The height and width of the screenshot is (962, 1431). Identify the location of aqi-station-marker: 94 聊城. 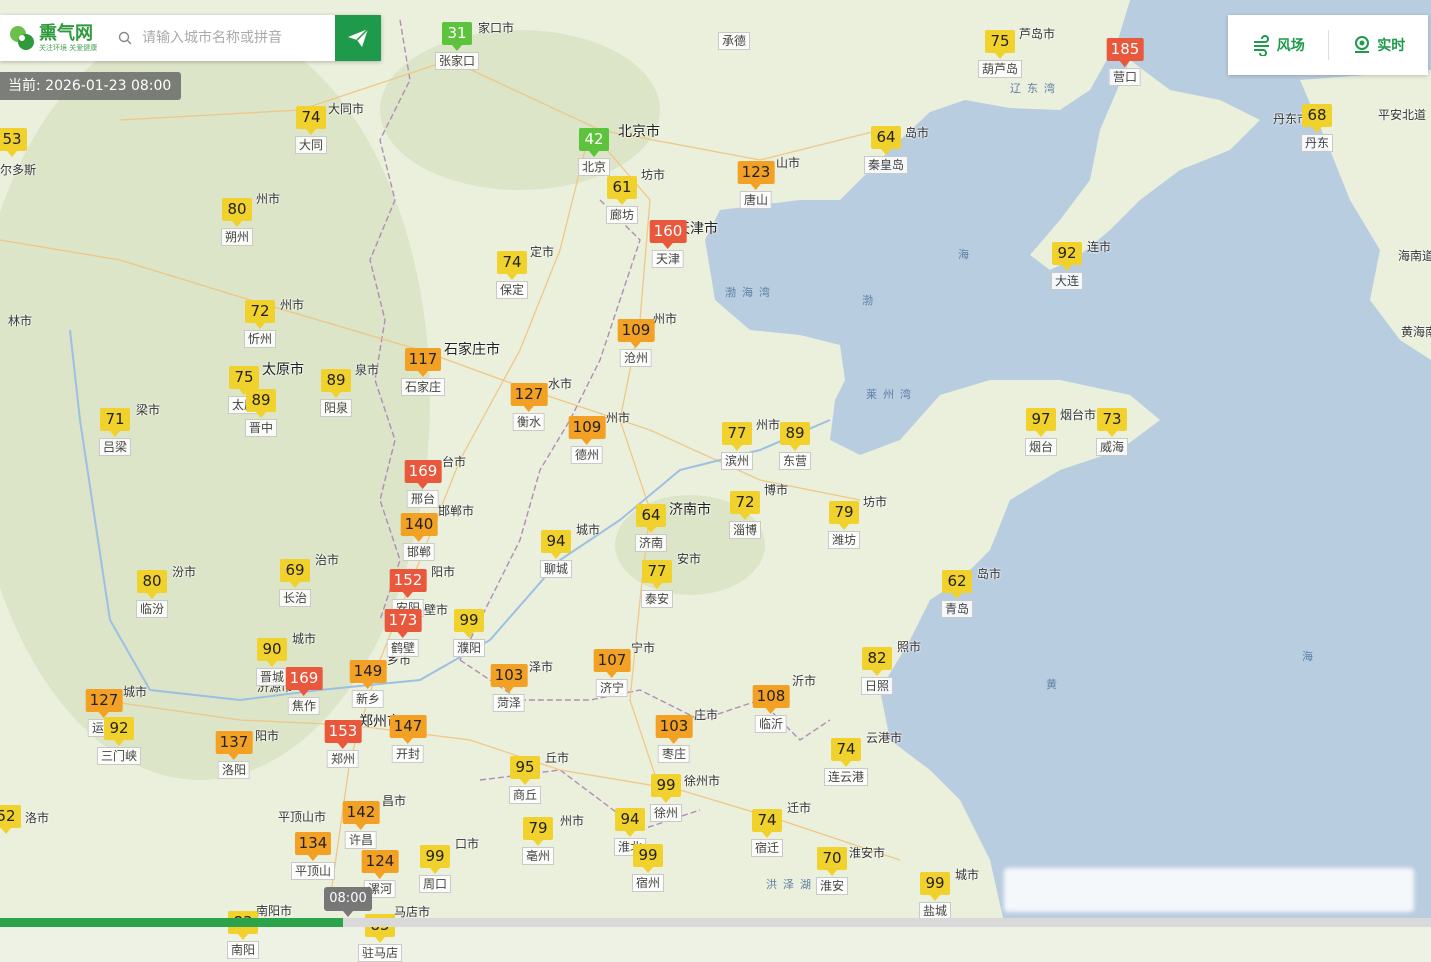
(556, 554).